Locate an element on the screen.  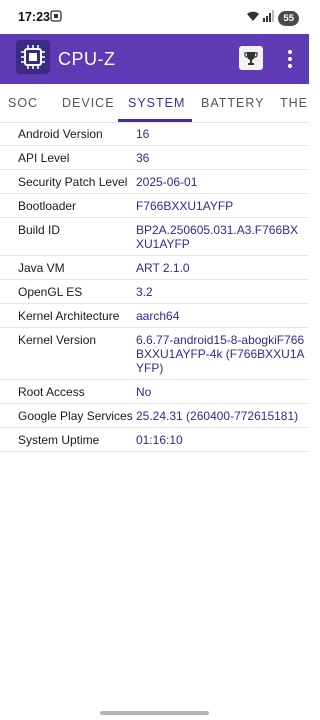
status-bar: 17:23 55 is located at coordinates (154, 17).